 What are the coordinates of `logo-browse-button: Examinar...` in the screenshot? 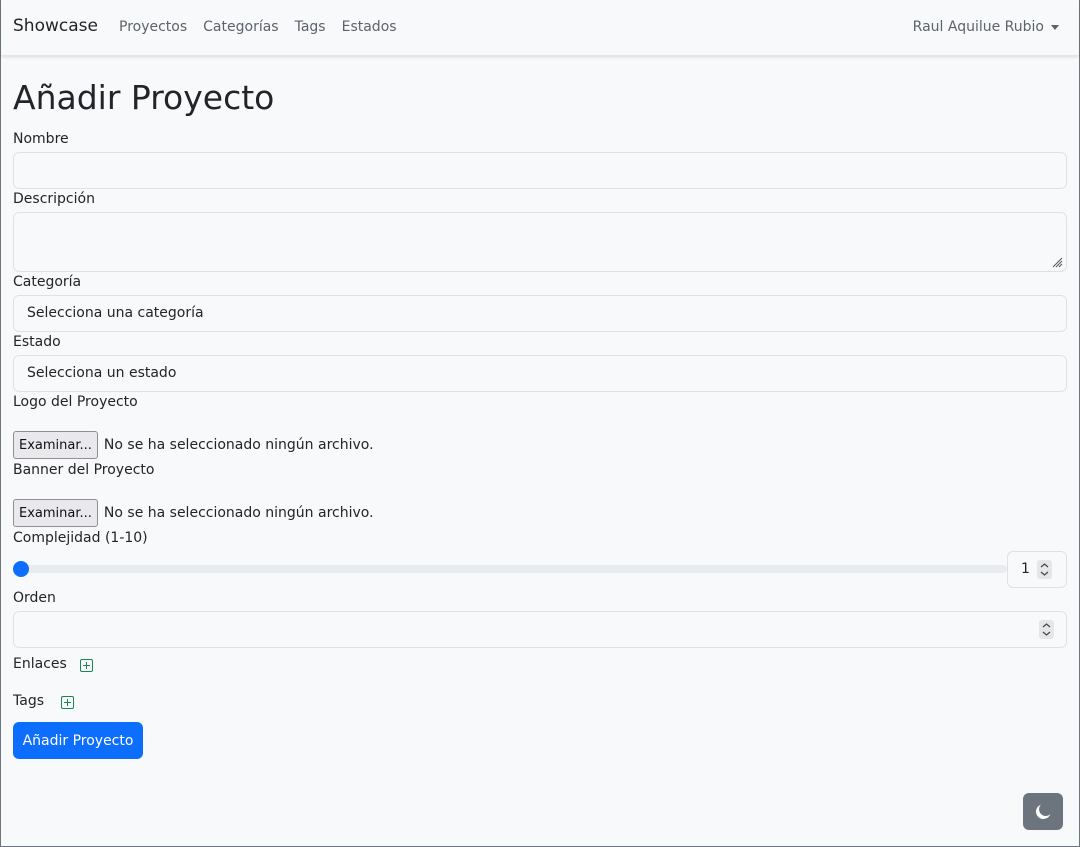 It's located at (55, 445).